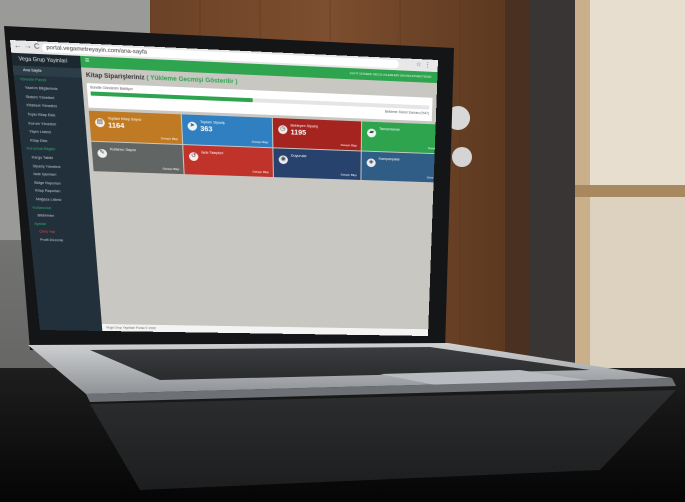 Image resolution: width=685 pixels, height=502 pixels. Describe the element at coordinates (102, 153) in the screenshot. I see `edit-icon: ✎` at that location.